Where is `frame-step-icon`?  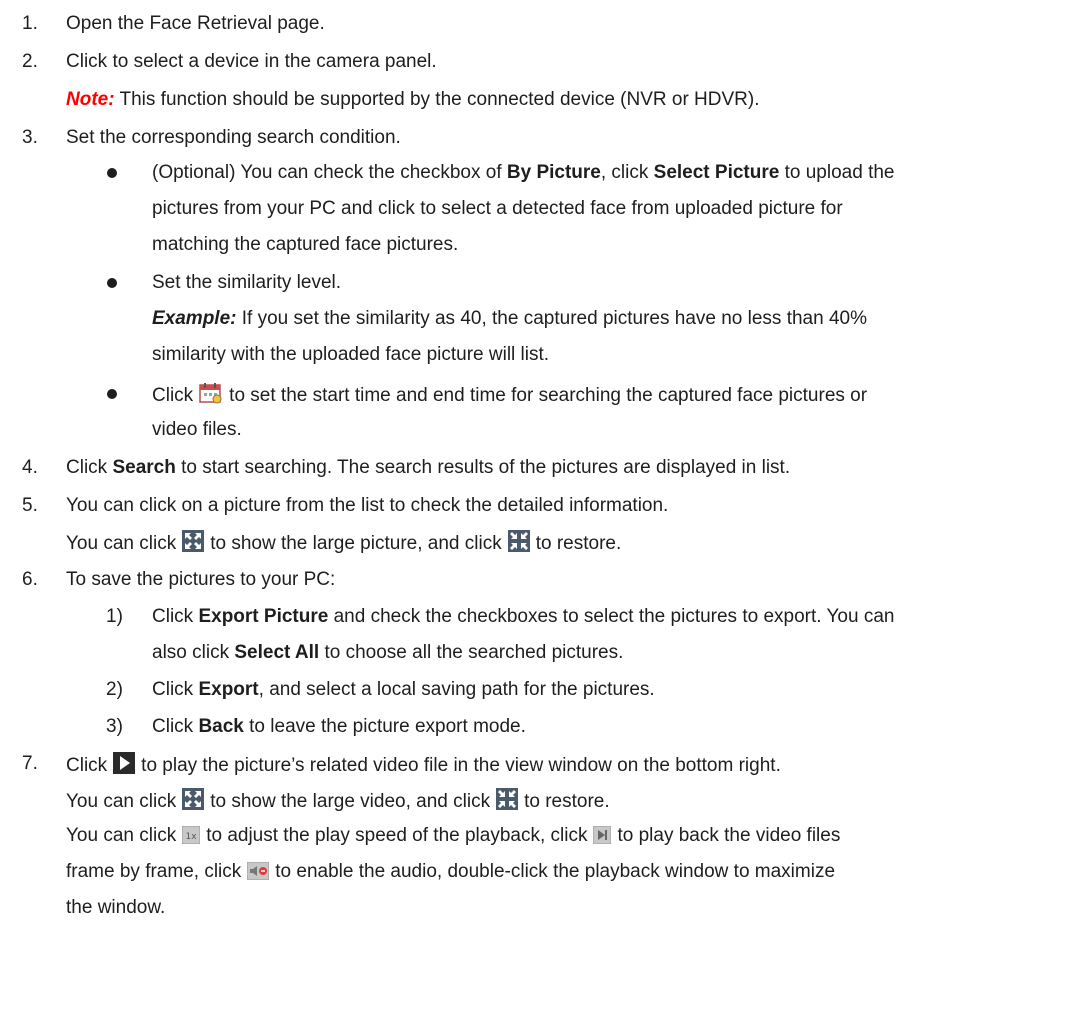 frame-step-icon is located at coordinates (602, 838).